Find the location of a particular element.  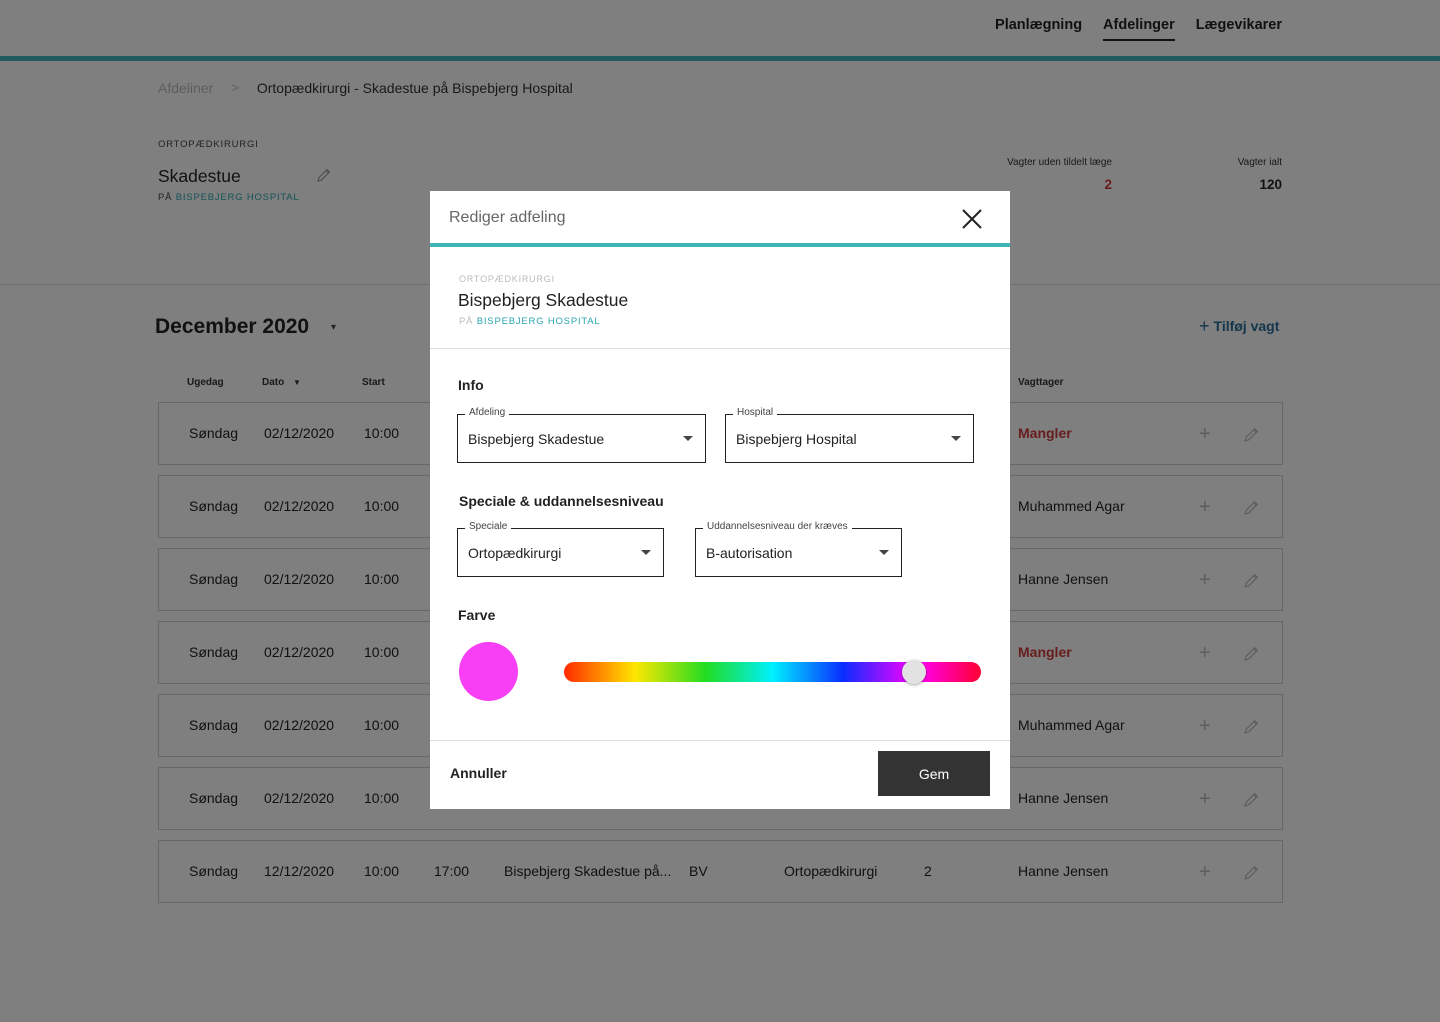

modal-department-name: Bispebjerg Skadestue is located at coordinates (543, 300).